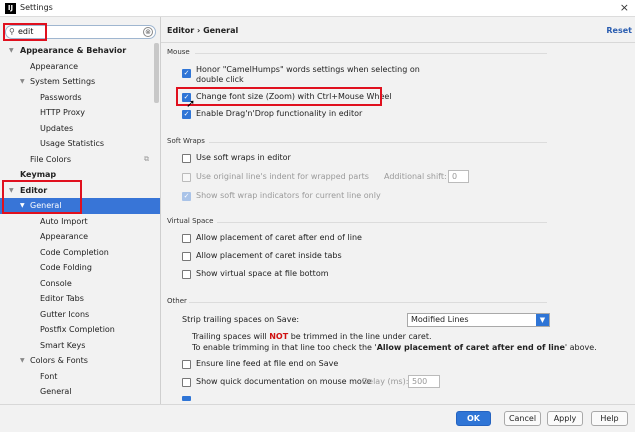 The image size is (635, 432). I want to click on tree-item-code-folding: Code Folding, so click(66, 268).